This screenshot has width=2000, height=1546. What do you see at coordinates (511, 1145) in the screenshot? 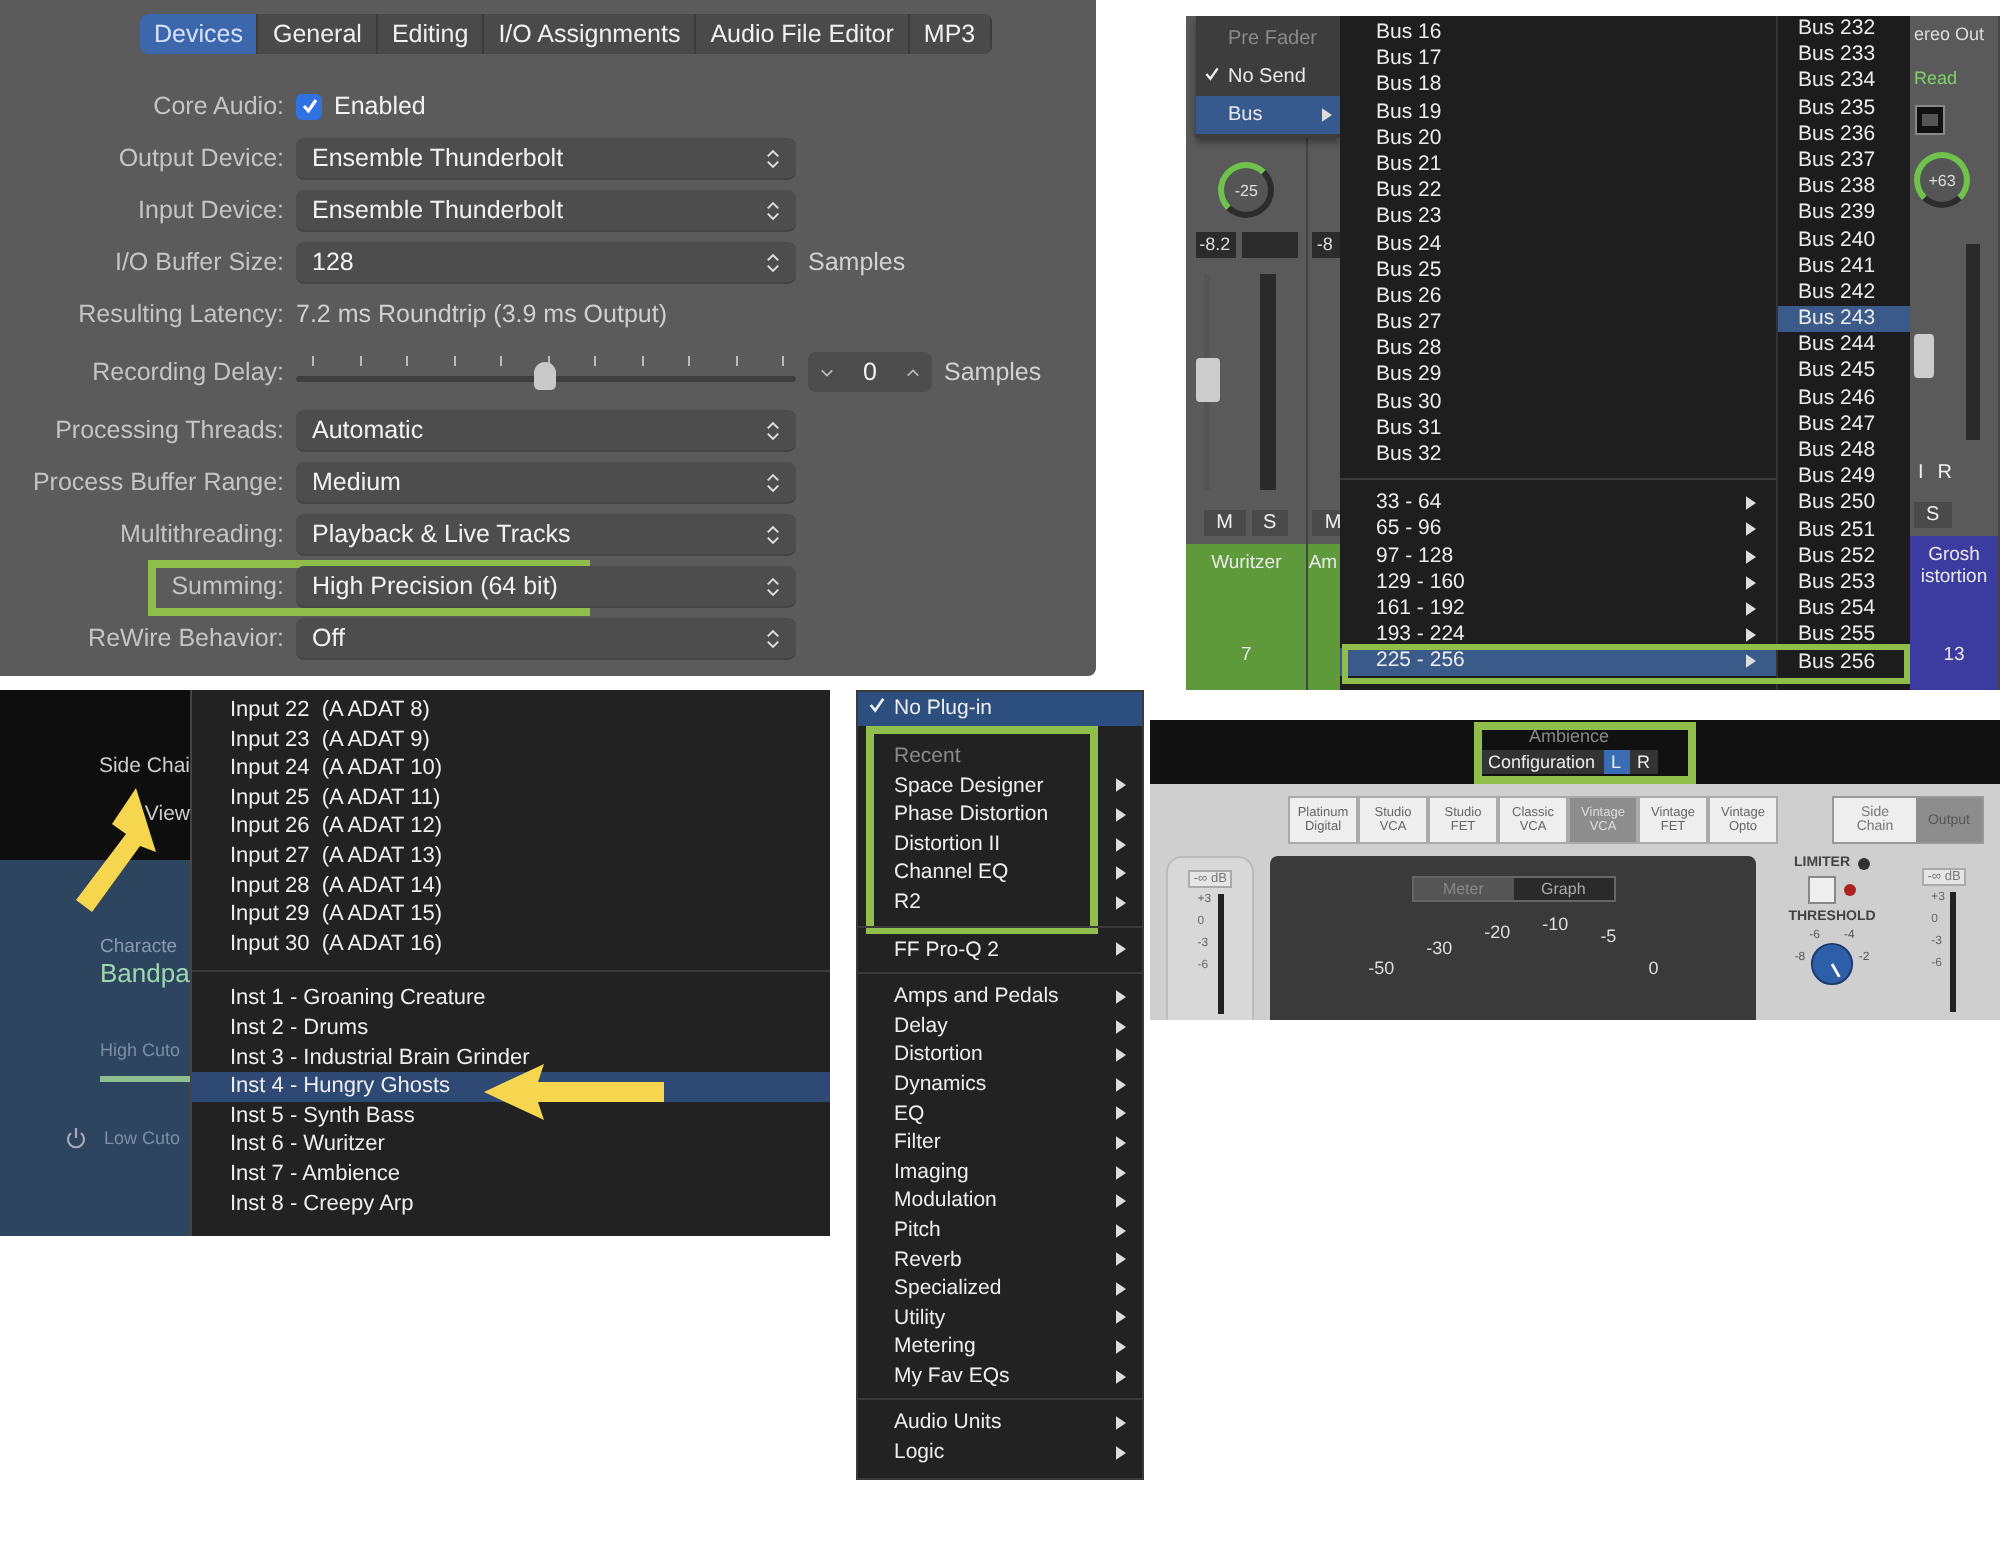
I see `menu-item: Inst 6 - Wuritzer` at bounding box center [511, 1145].